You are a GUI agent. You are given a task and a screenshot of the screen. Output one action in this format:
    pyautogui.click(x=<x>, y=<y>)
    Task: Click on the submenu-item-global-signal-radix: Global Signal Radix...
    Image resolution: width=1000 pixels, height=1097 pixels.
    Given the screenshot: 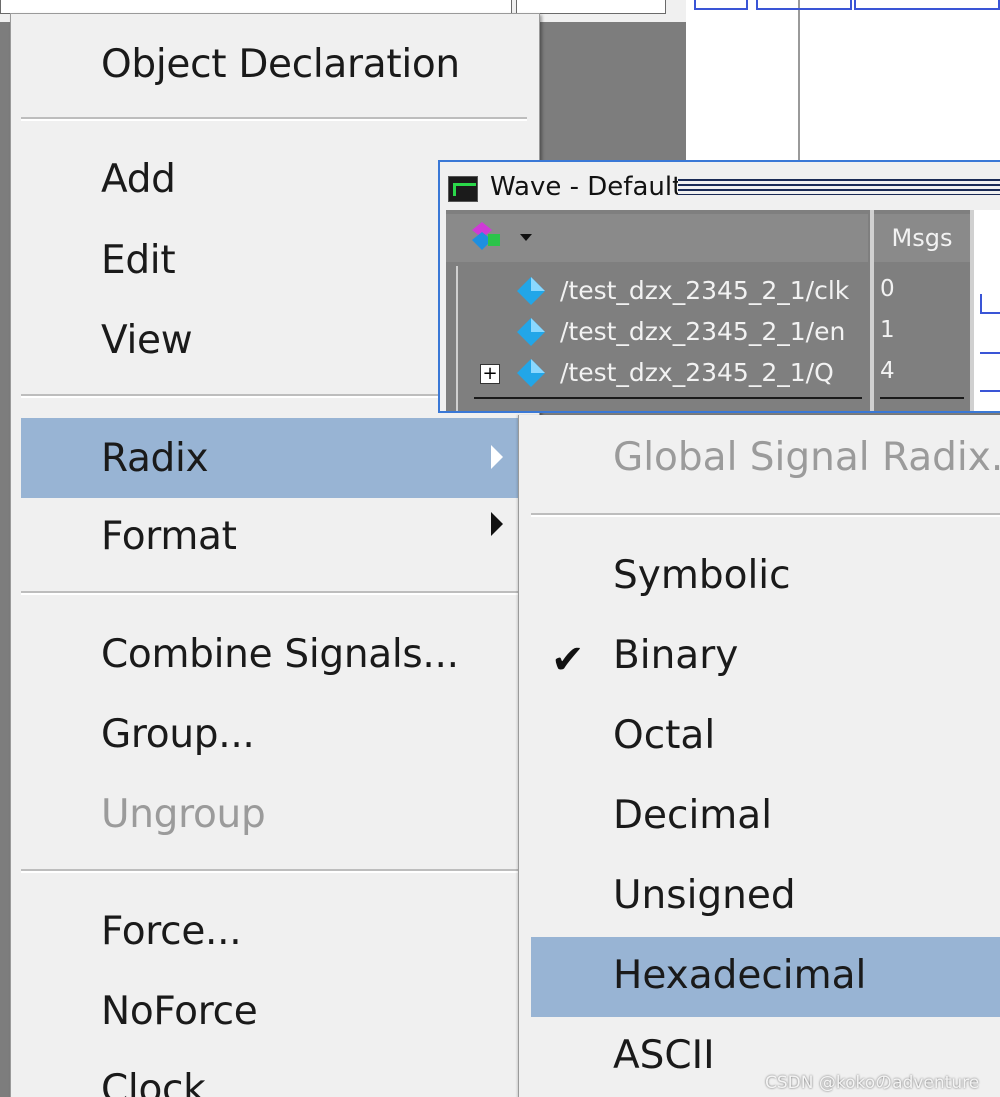 What is the action you would take?
    pyautogui.click(x=765, y=461)
    